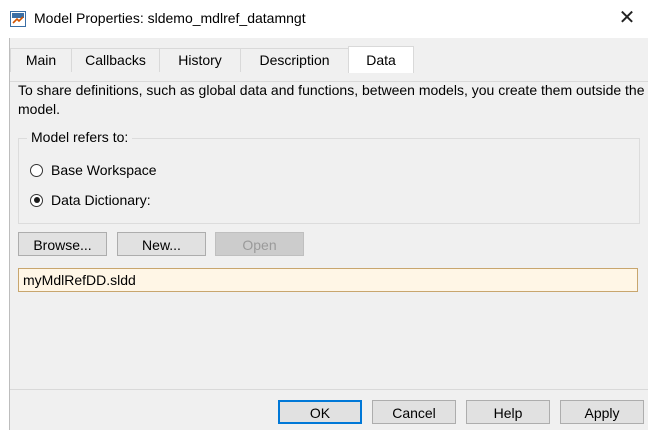 Image resolution: width=648 pixels, height=430 pixels. I want to click on open-button: Open, so click(259, 244).